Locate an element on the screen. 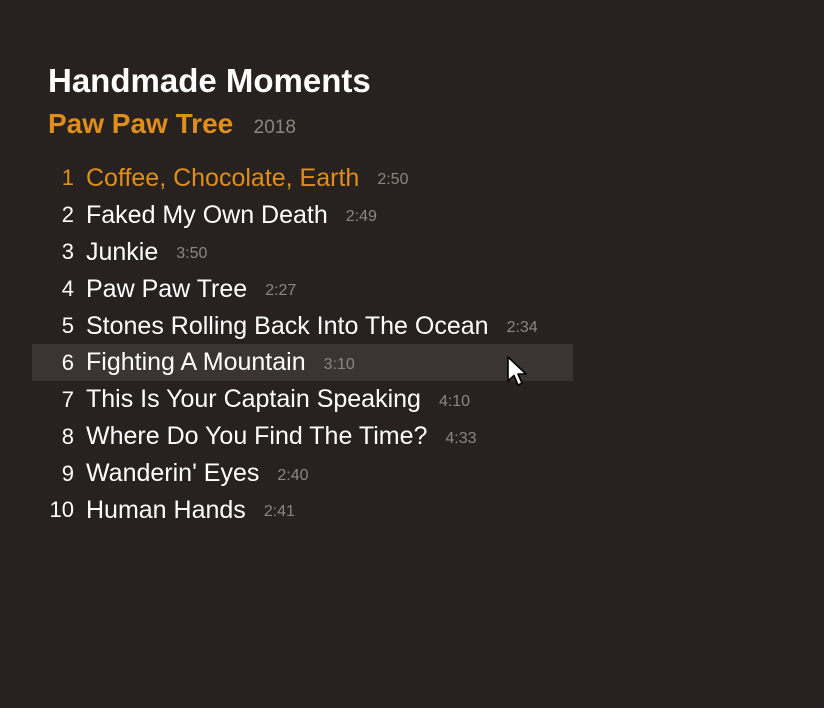 The image size is (824, 708). track-row: 9 Wanderin' Eyes 2:40 is located at coordinates (302, 473).